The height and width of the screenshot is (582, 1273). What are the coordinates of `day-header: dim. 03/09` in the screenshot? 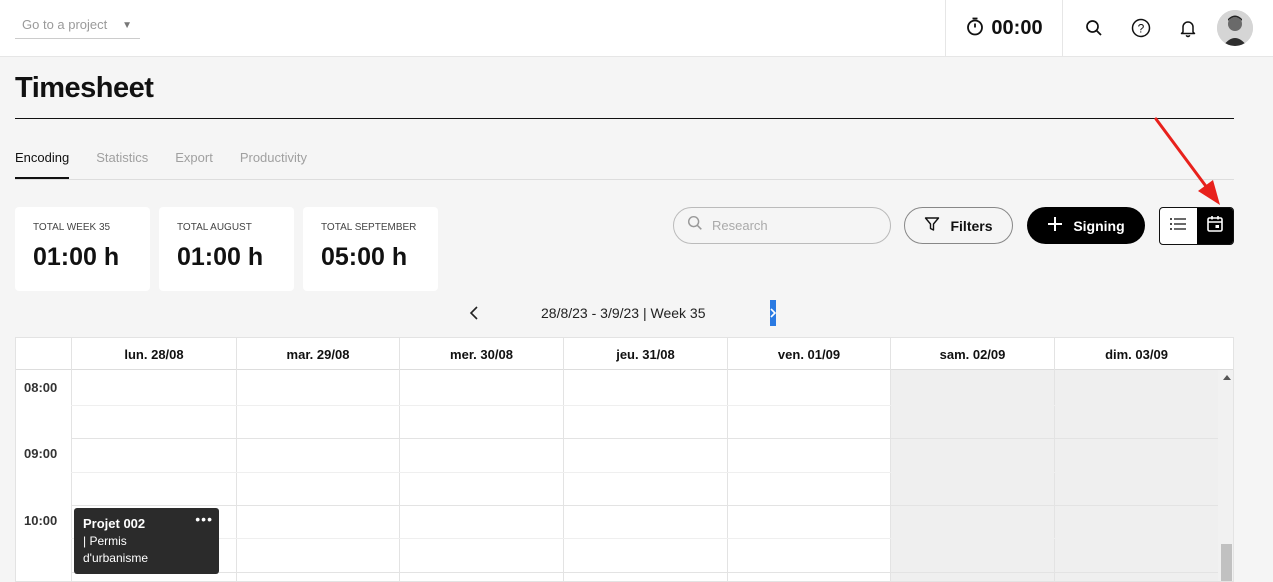 It's located at (1136, 354).